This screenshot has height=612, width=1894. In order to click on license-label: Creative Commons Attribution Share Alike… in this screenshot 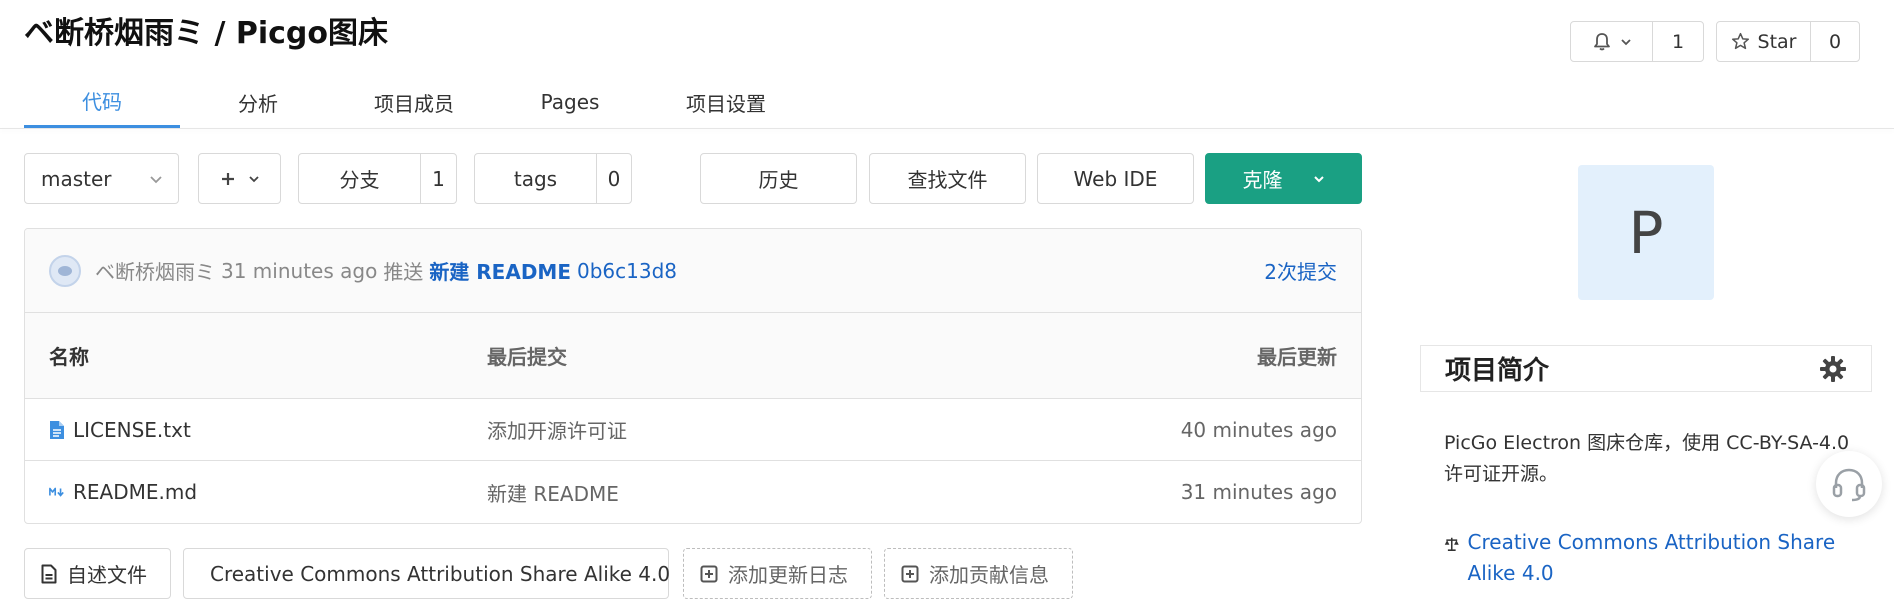, I will do `click(440, 573)`.